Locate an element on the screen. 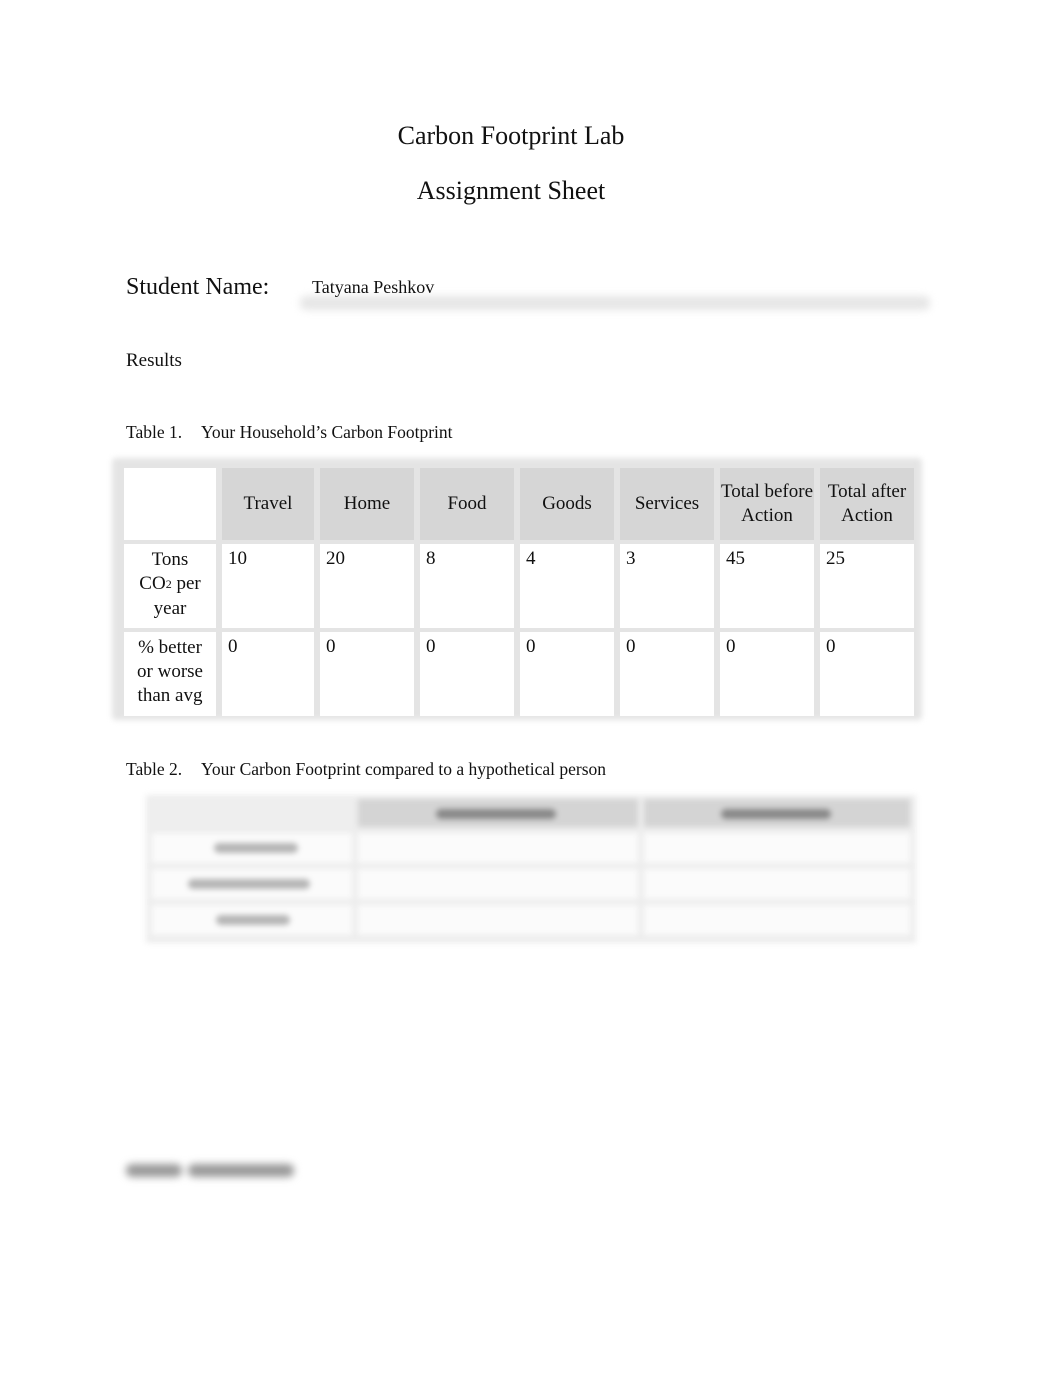  column-header-total-after-action: Total after Action is located at coordinates (867, 504).